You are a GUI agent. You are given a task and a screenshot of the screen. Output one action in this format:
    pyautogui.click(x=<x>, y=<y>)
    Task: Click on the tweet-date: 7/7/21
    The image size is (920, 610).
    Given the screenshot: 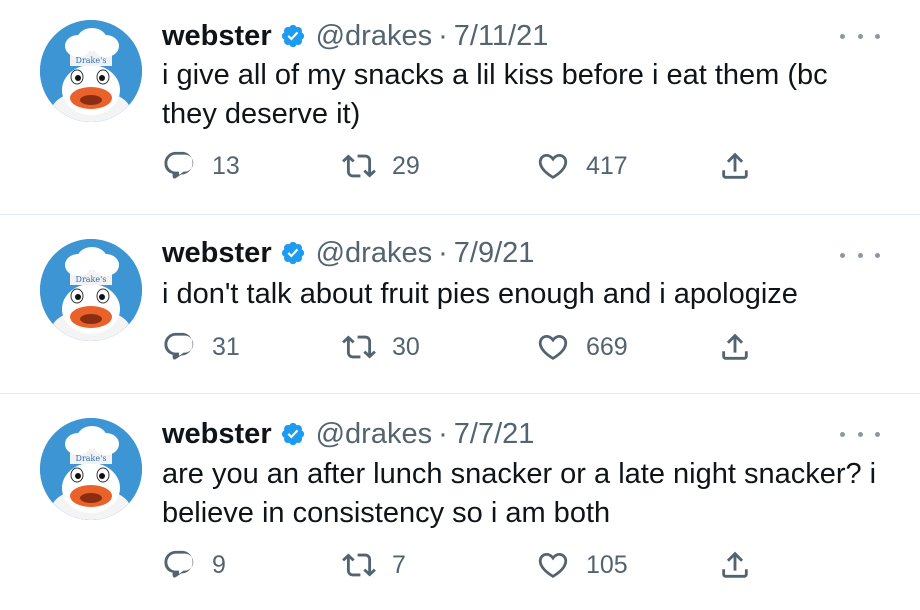 What is the action you would take?
    pyautogui.click(x=494, y=434)
    